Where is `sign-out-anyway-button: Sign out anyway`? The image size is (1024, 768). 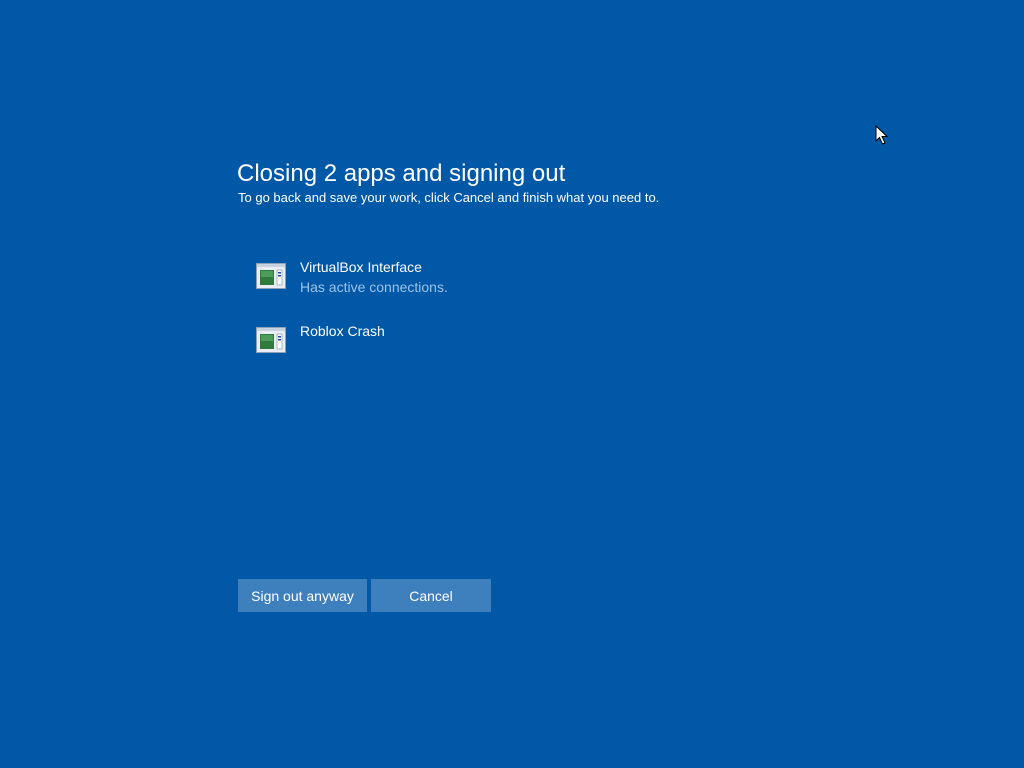 sign-out-anyway-button: Sign out anyway is located at coordinates (302, 595).